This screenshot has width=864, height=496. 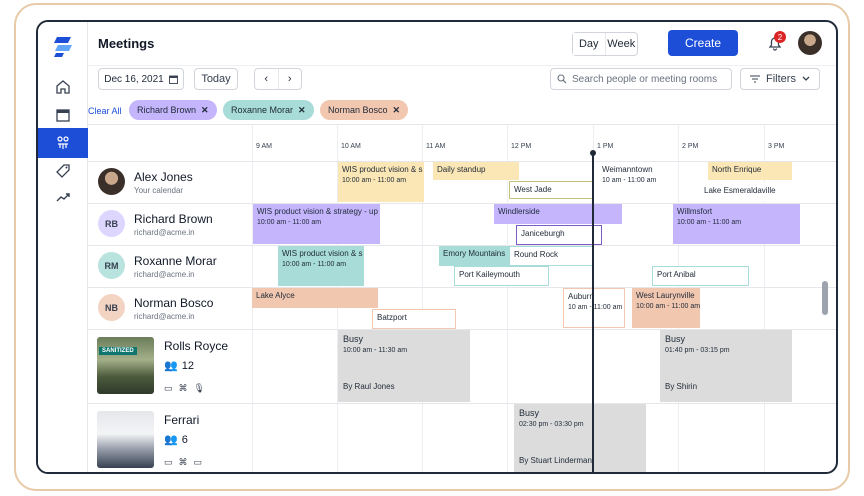 What do you see at coordinates (63, 47) in the screenshot?
I see `app-logo-icon` at bounding box center [63, 47].